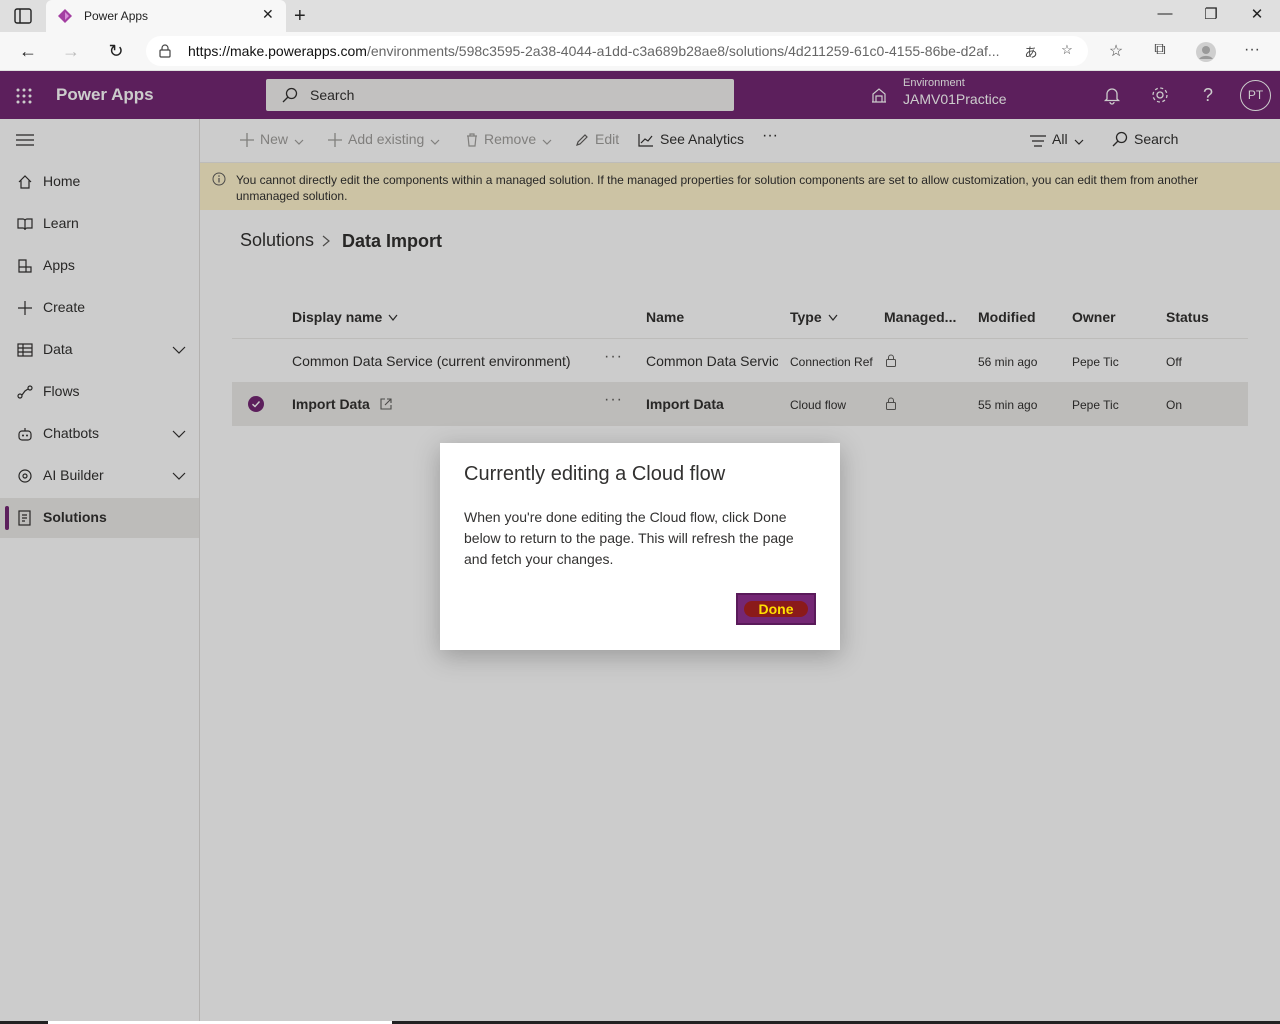 This screenshot has width=1280, height=1024. Describe the element at coordinates (166, 16) in the screenshot. I see `browser-tab: Power Apps ✕` at that location.